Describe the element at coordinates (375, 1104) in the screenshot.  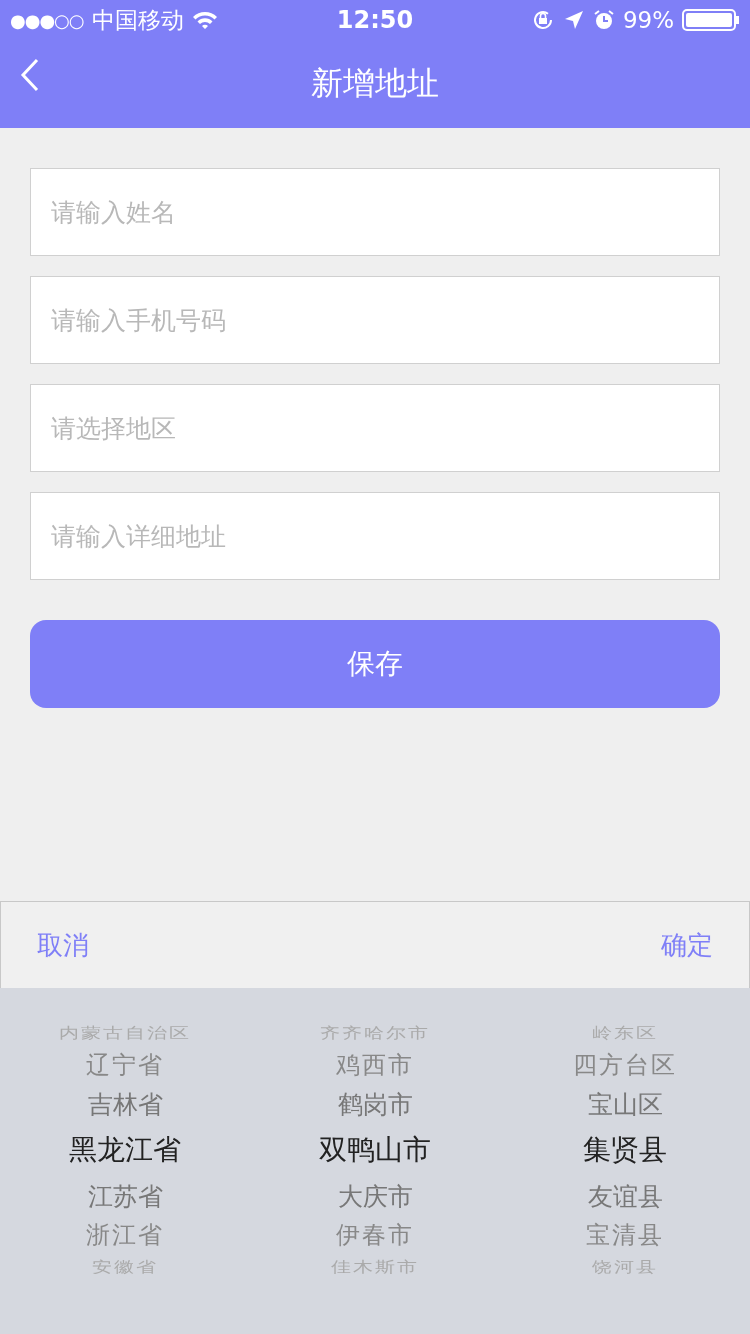
I see `picker-option: 鹤岗市` at that location.